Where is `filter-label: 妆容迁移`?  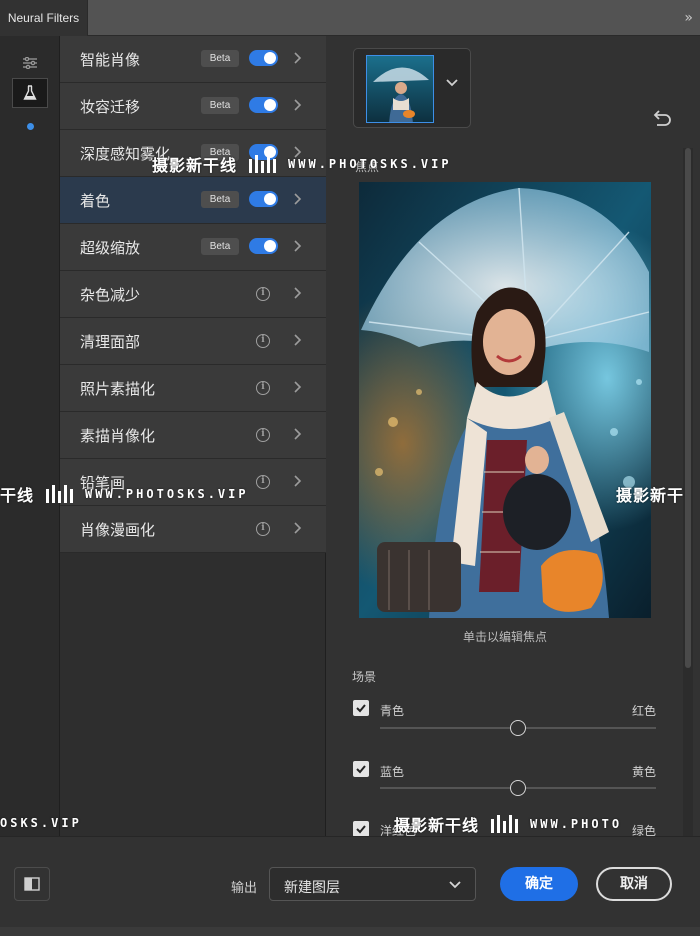 filter-label: 妆容迁移 is located at coordinates (110, 107).